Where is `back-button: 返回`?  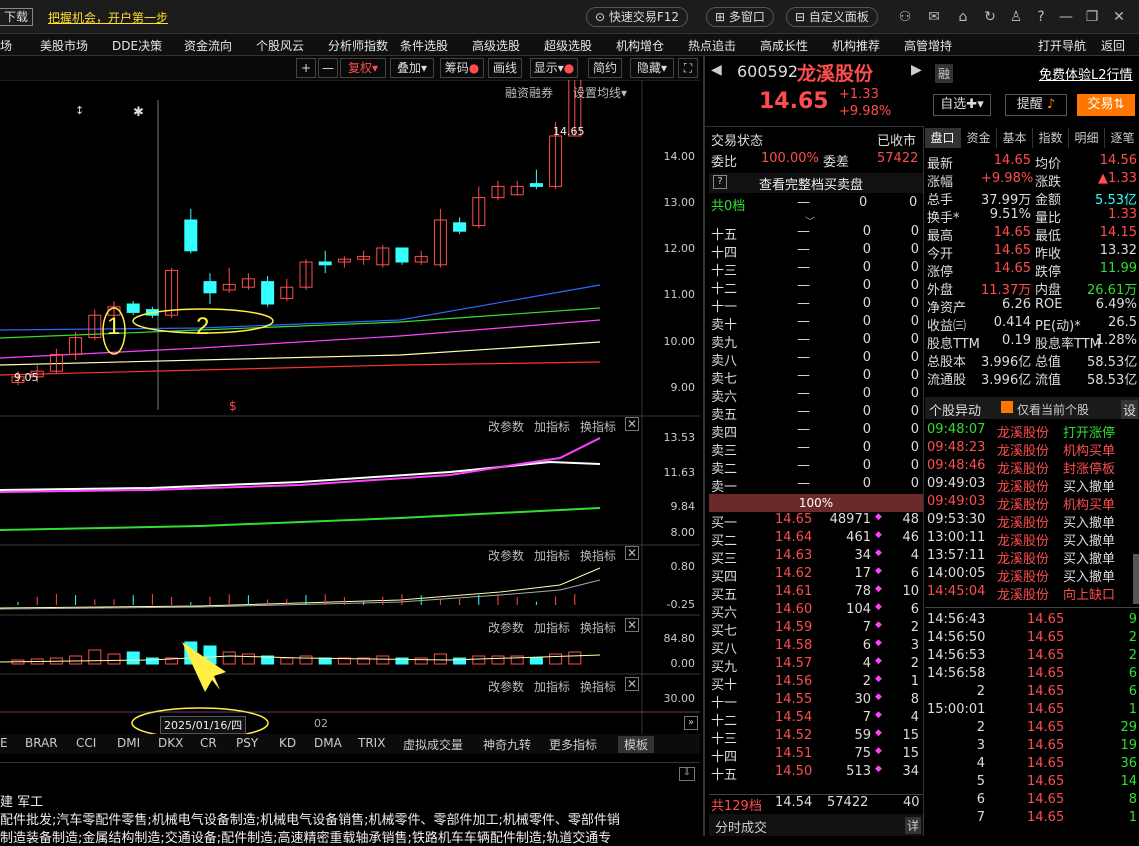
back-button: 返回 is located at coordinates (1113, 45).